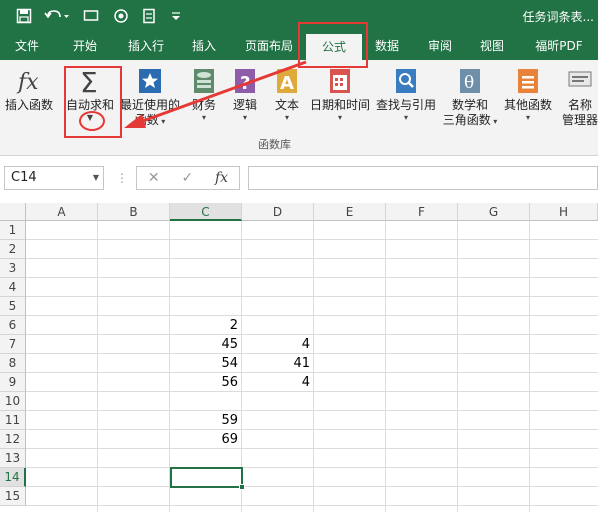 The height and width of the screenshot is (512, 598). Describe the element at coordinates (278, 382) in the screenshot. I see `cell-d9: 4` at that location.